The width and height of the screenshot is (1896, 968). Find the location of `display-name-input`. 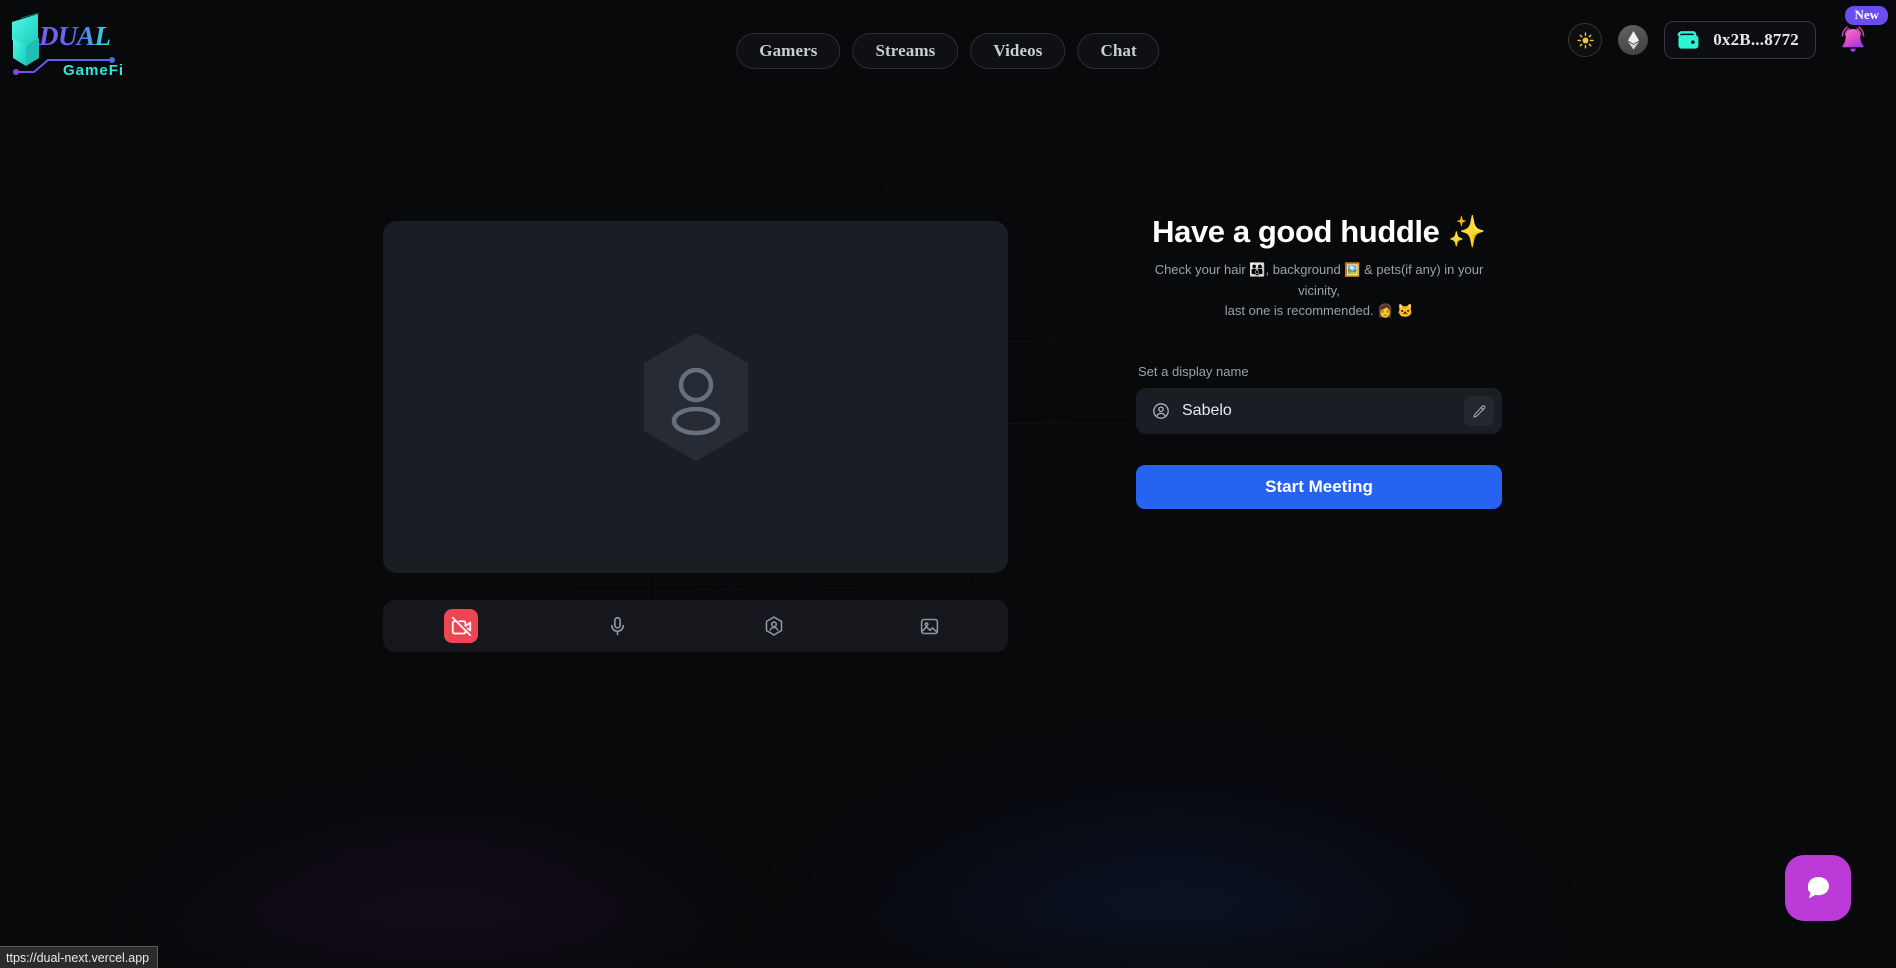

display-name-input is located at coordinates (1317, 411).